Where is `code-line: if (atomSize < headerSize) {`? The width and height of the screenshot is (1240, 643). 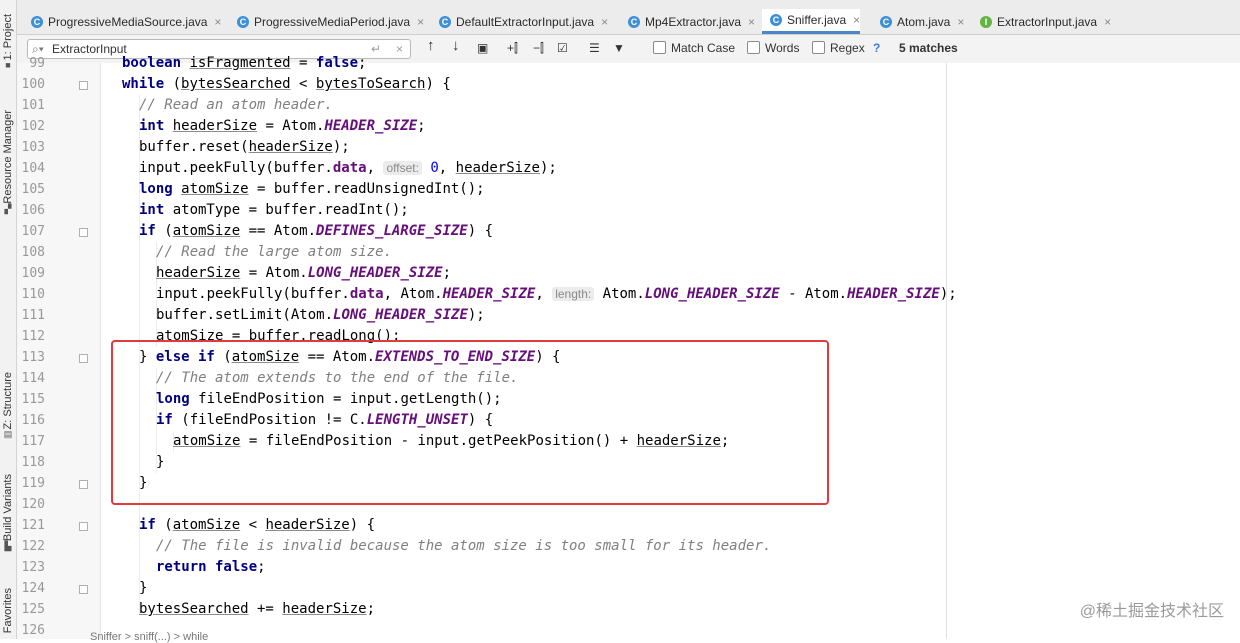
code-line: if (atomSize < headerSize) { is located at coordinates (257, 525).